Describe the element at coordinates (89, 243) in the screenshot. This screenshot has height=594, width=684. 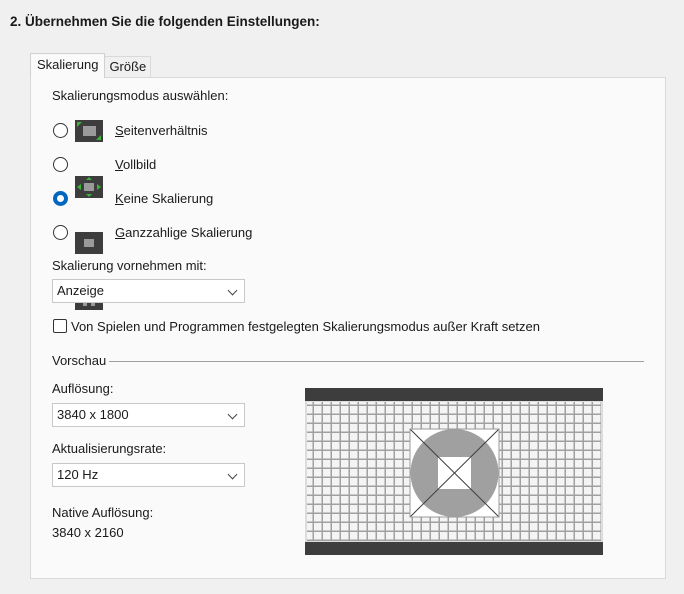
I see `no-scaling-icon` at that location.